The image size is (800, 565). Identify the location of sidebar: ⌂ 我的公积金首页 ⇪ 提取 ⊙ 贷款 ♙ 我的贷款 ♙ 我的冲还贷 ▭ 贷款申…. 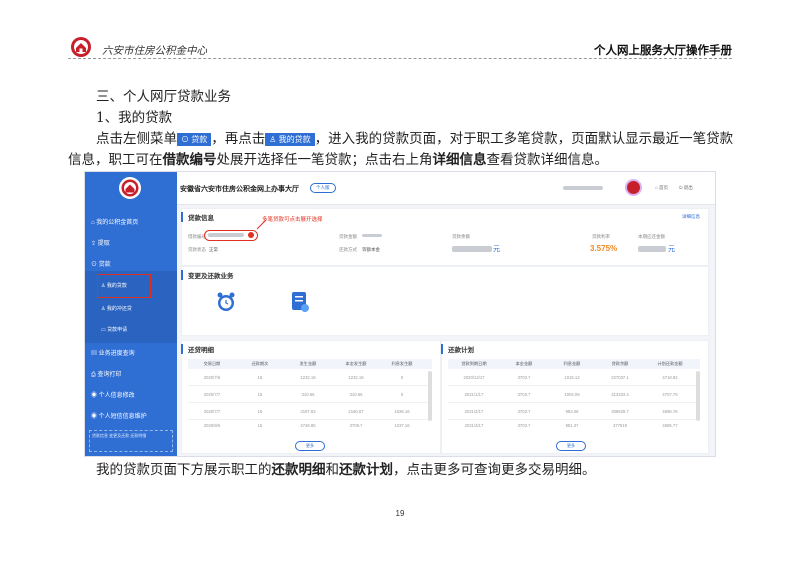
(131, 314).